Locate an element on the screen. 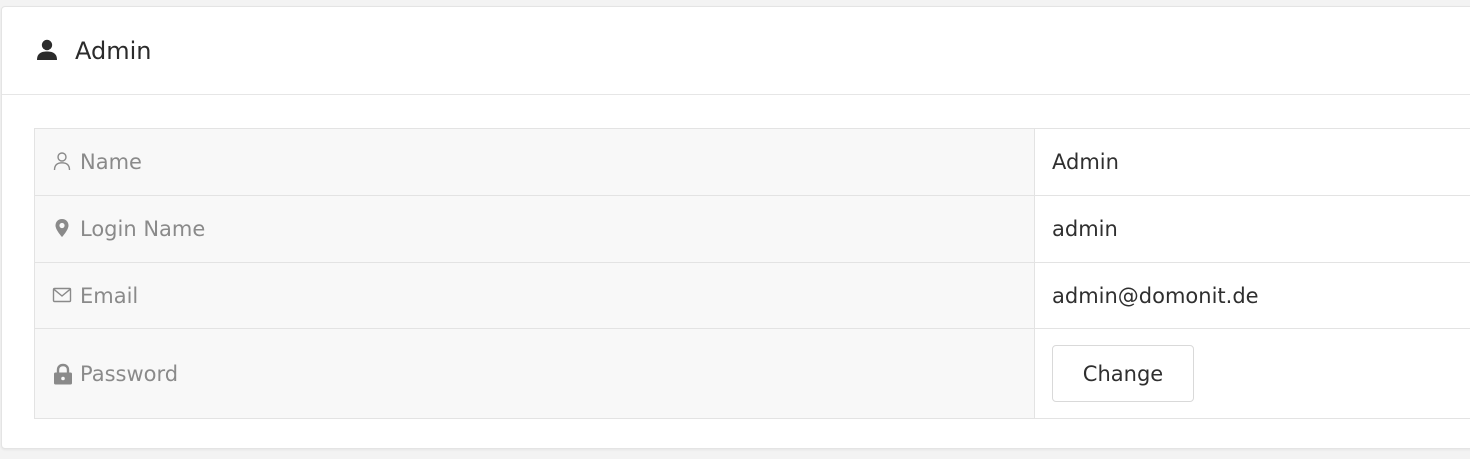 This screenshot has height=459, width=1470. table-row-login-name: Login Name admin is located at coordinates (752, 229).